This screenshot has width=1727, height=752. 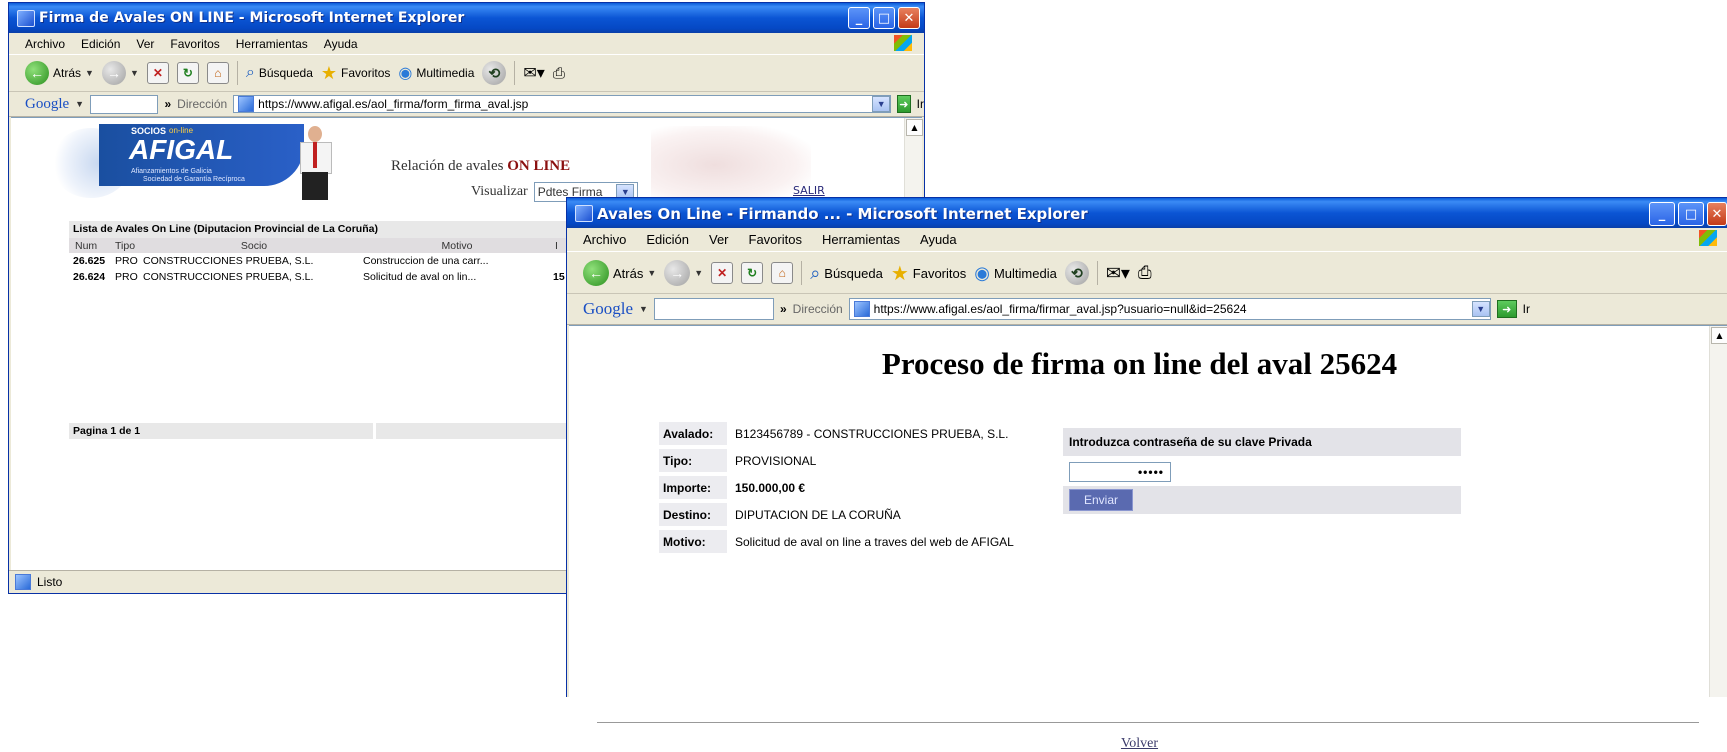 I want to click on decorative-image, so click(x=731, y=165).